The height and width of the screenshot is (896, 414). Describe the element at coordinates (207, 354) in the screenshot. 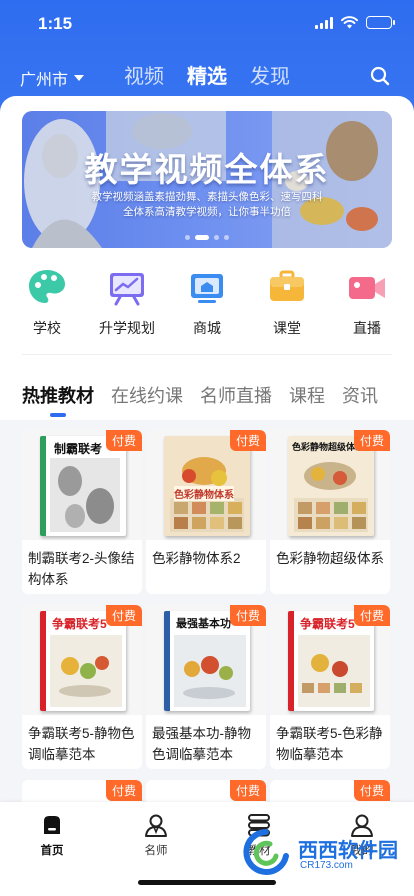

I see `section-divider` at that location.